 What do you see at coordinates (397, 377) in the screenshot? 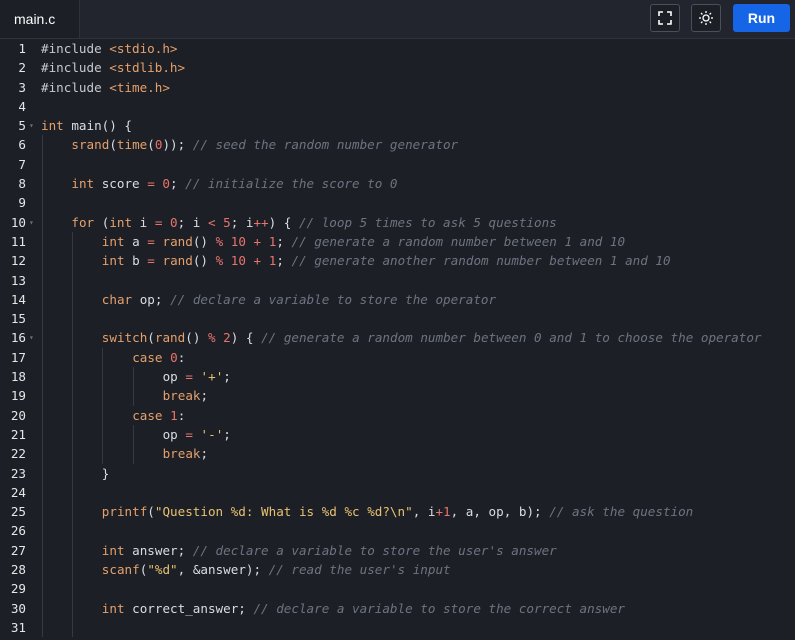
I see `code-line: 18 op = '+';` at bounding box center [397, 377].